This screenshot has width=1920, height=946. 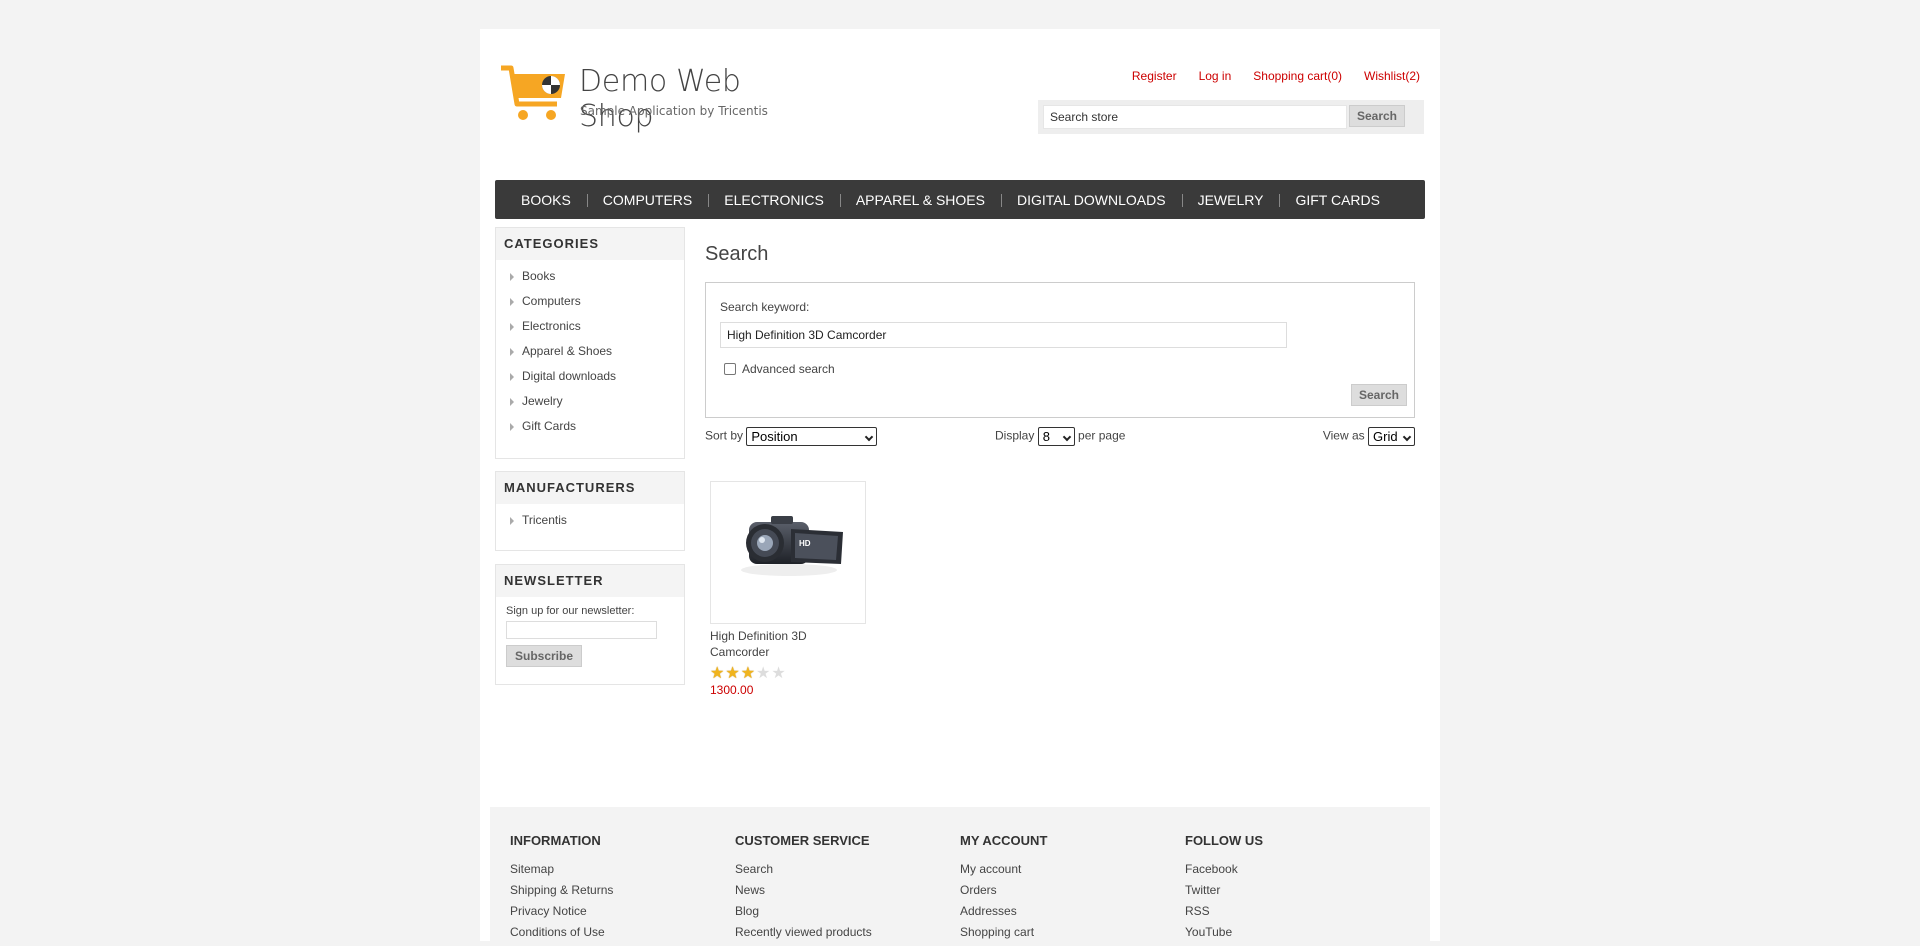 What do you see at coordinates (920, 200) in the screenshot?
I see `top-menu-apparel-shoes: Apparel & Shoes` at bounding box center [920, 200].